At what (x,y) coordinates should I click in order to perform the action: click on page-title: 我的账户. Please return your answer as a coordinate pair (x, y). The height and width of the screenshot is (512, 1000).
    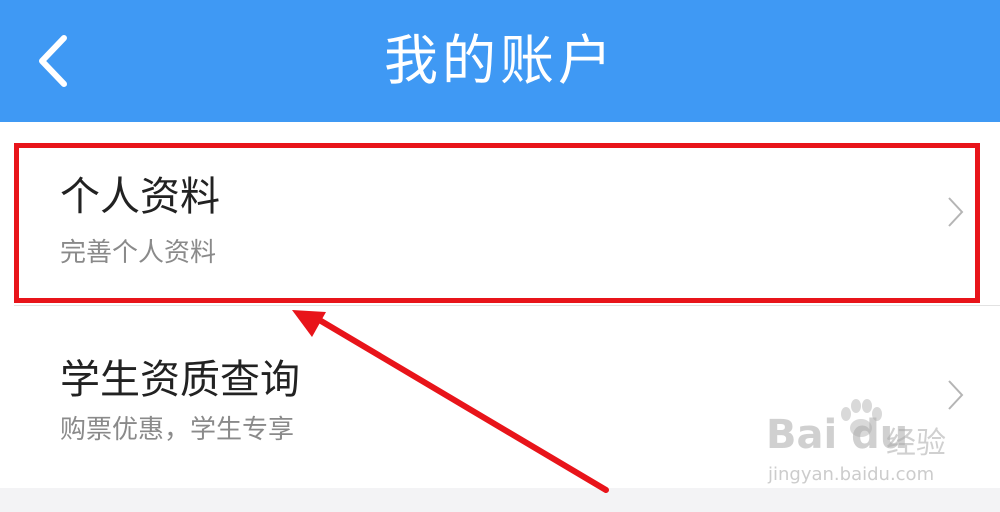
    Looking at the image, I should click on (500, 60).